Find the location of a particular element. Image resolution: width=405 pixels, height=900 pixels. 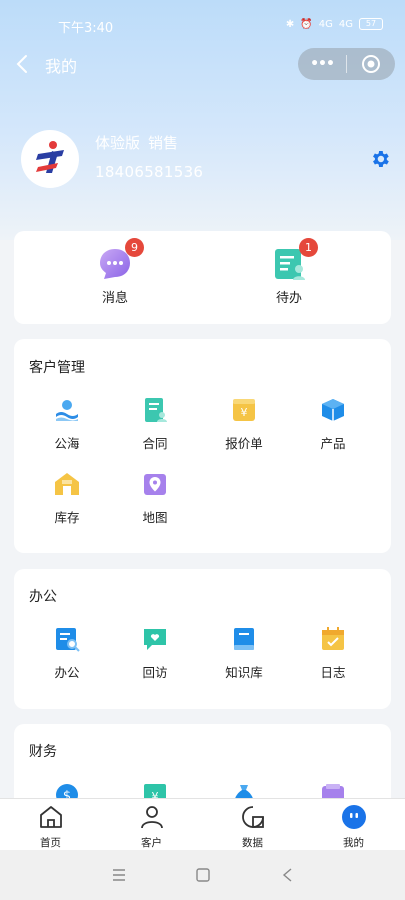

target-icon is located at coordinates (371, 64).